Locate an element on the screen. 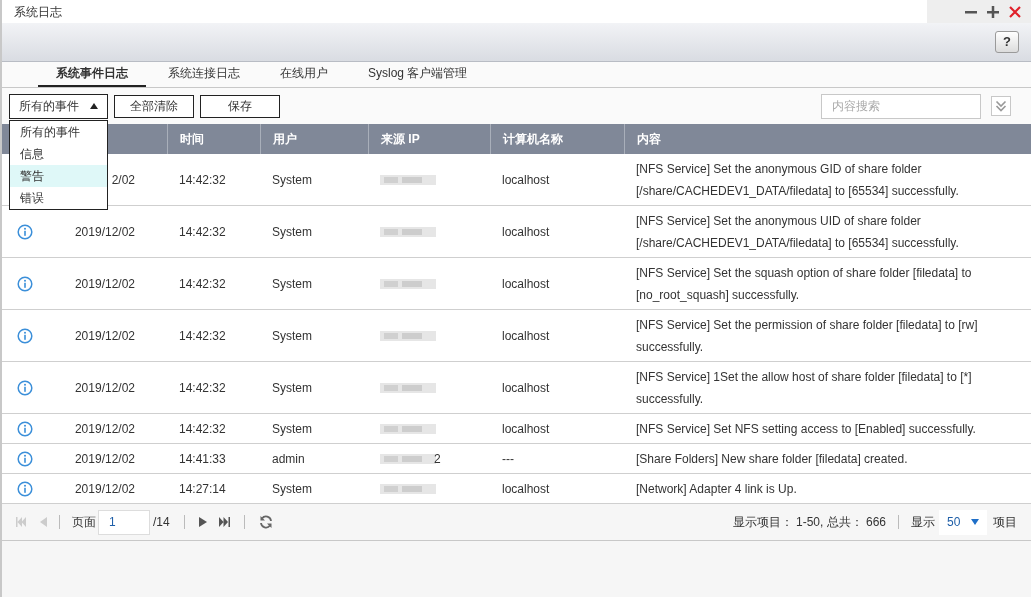  tab: 系统连接日志 is located at coordinates (204, 75).